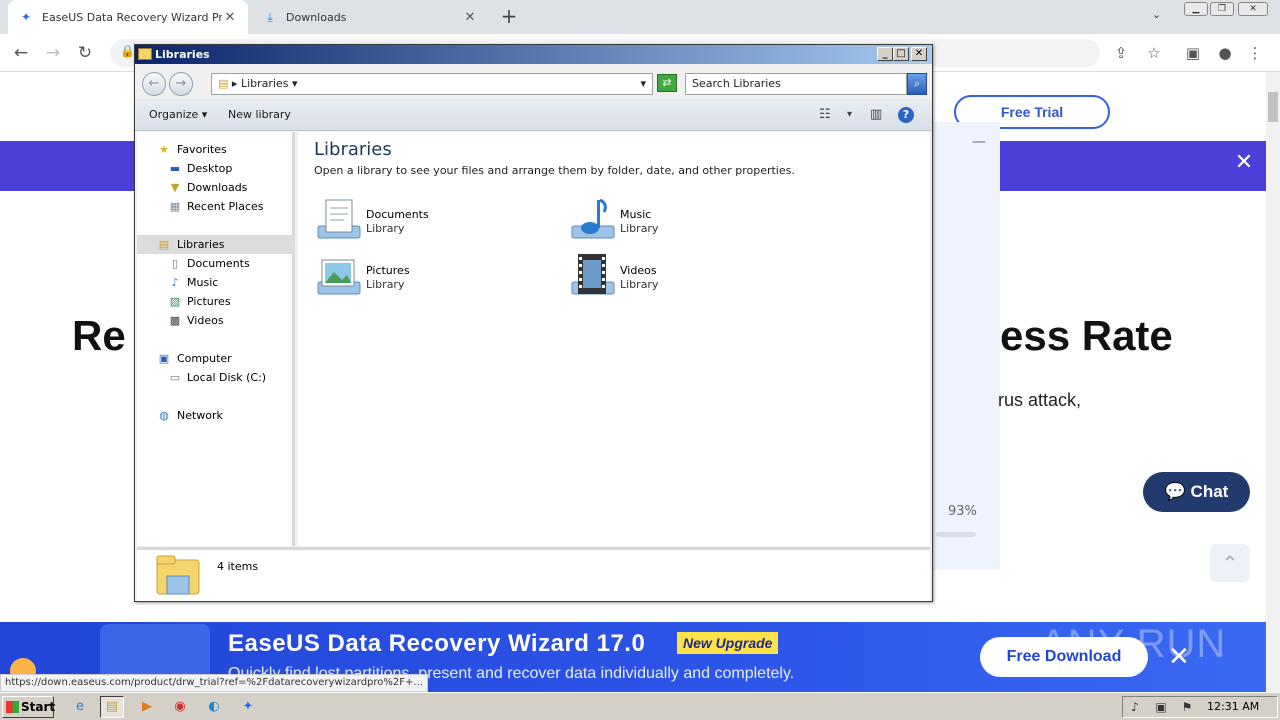  Describe the element at coordinates (216, 244) in the screenshot. I see `nav-libraries: ▤ Libraries` at that location.